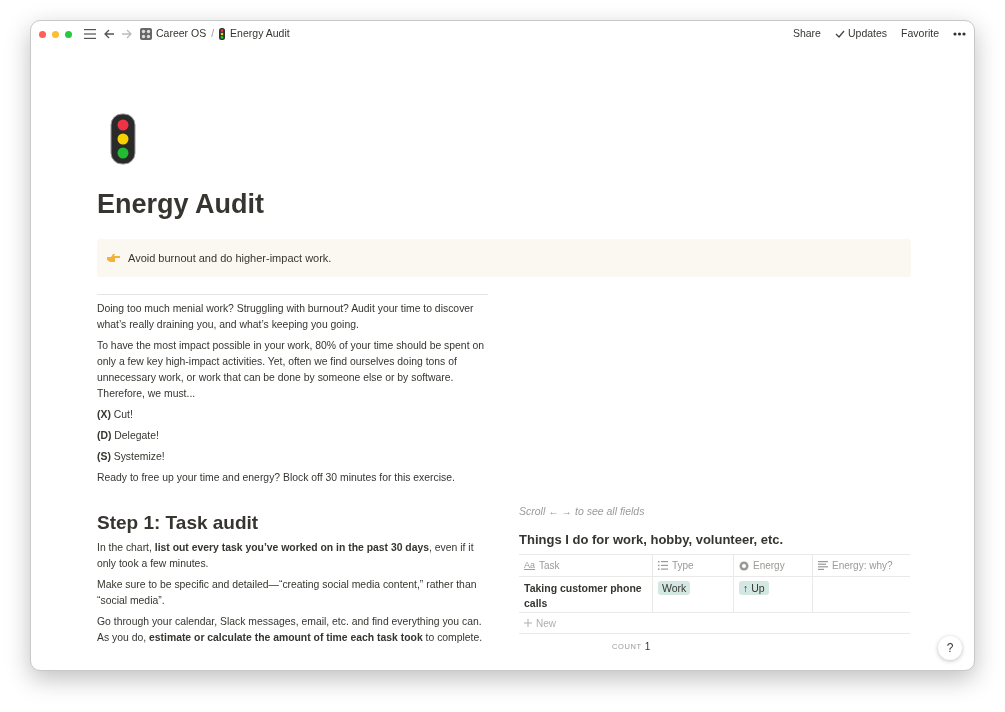 The width and height of the screenshot is (1005, 712). I want to click on text-lines-icon, so click(823, 566).